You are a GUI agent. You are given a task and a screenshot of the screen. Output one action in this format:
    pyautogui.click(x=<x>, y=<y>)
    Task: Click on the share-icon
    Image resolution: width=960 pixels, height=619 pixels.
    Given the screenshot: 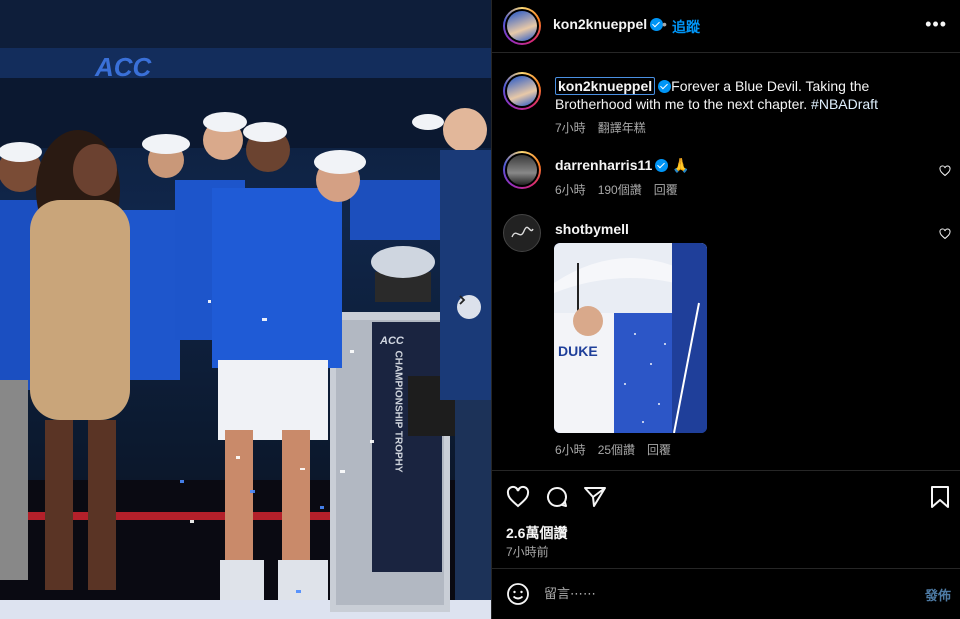 What is the action you would take?
    pyautogui.click(x=595, y=497)
    